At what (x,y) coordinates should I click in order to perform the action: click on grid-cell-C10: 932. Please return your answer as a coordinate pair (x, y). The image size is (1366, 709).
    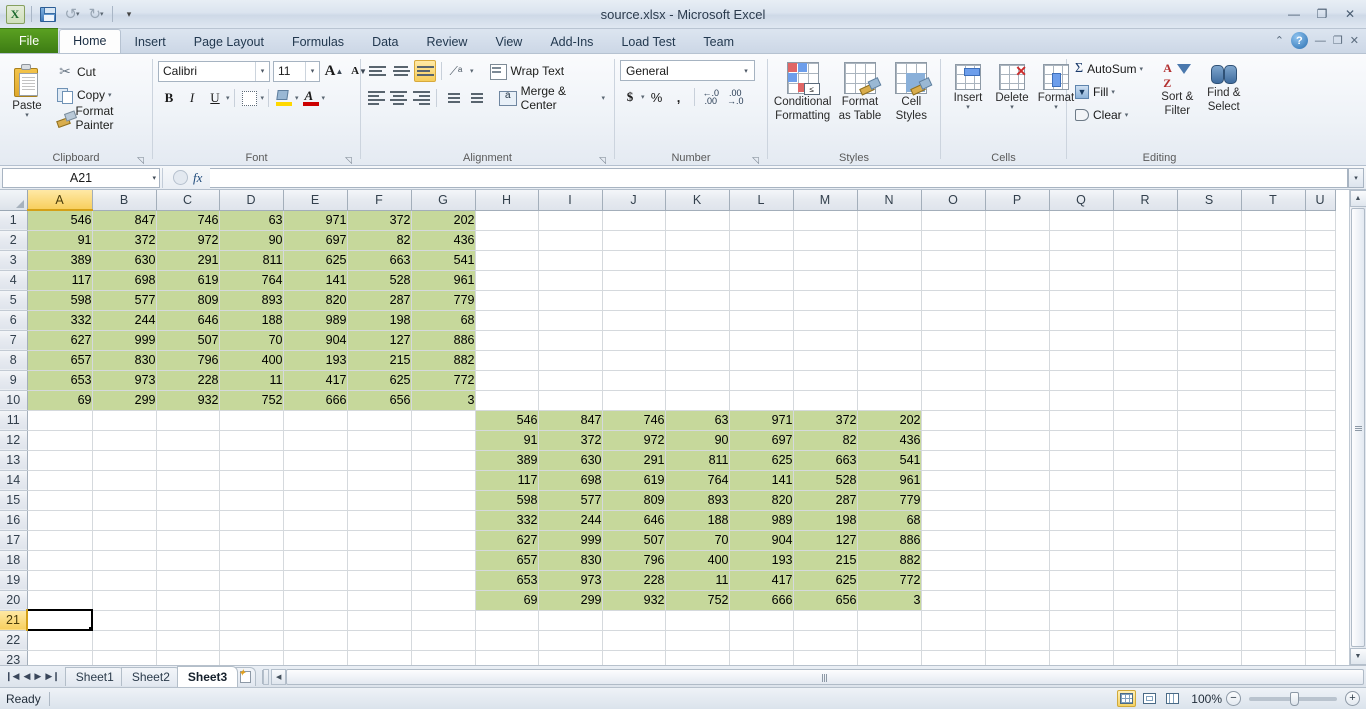
    Looking at the image, I should click on (188, 400).